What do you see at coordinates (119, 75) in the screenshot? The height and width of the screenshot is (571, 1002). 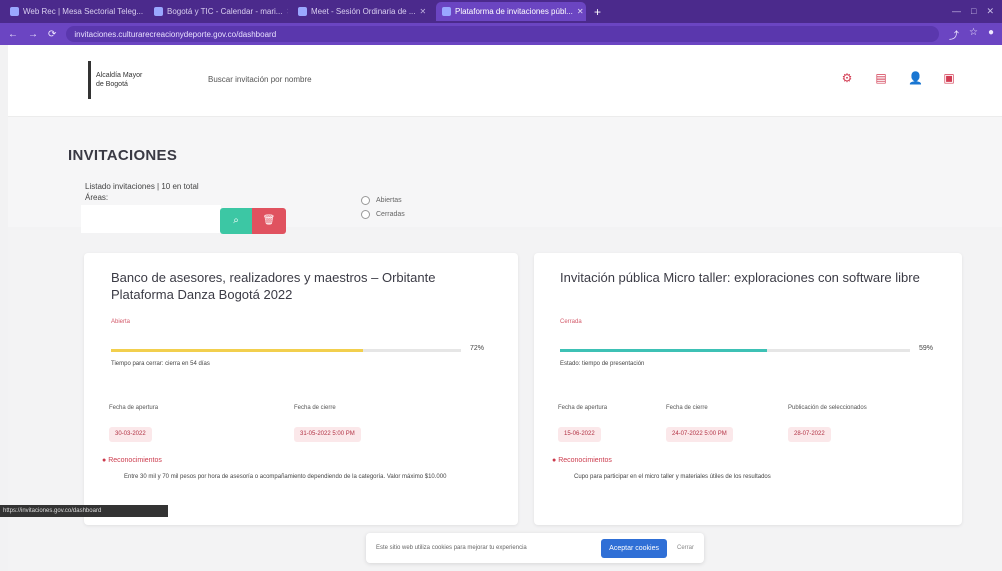 I see `logo-line1: Alcaldía Mayor` at bounding box center [119, 75].